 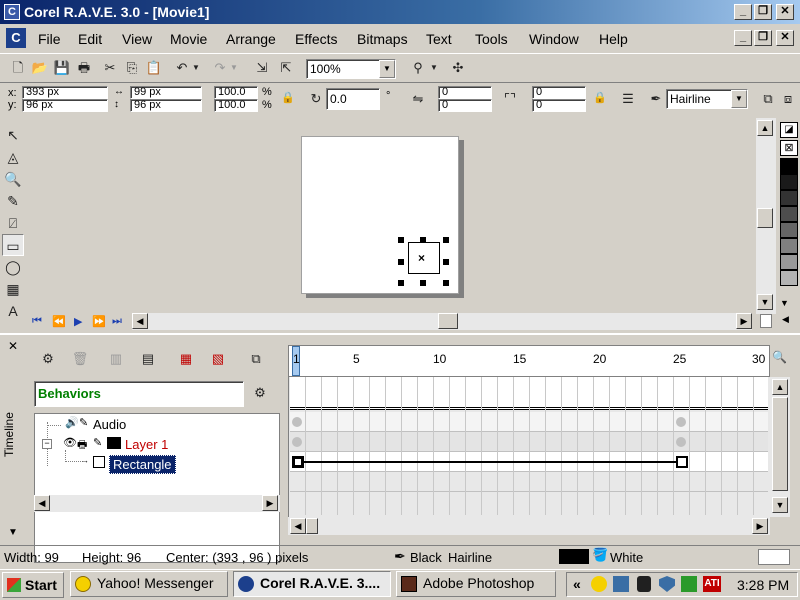 I want to click on document-icon: C, so click(x=16, y=38).